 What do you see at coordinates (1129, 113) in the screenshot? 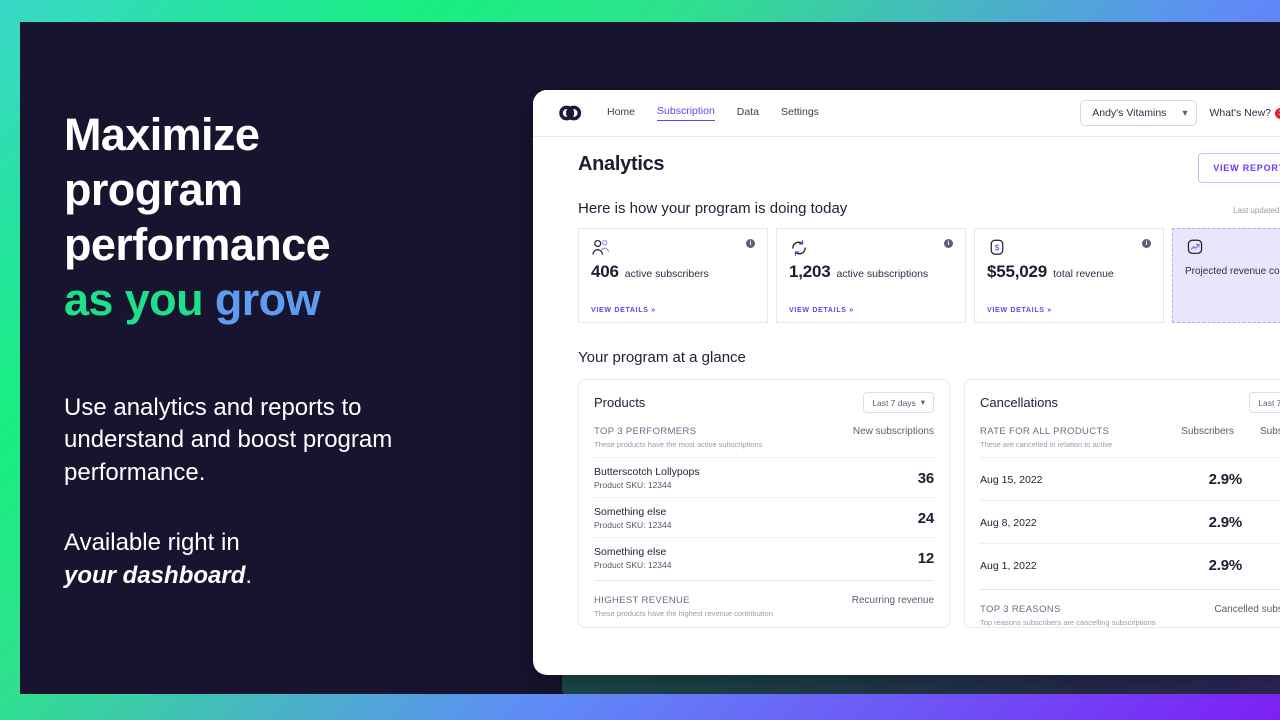
I see `store-selector-value: Andy's Vitamins` at bounding box center [1129, 113].